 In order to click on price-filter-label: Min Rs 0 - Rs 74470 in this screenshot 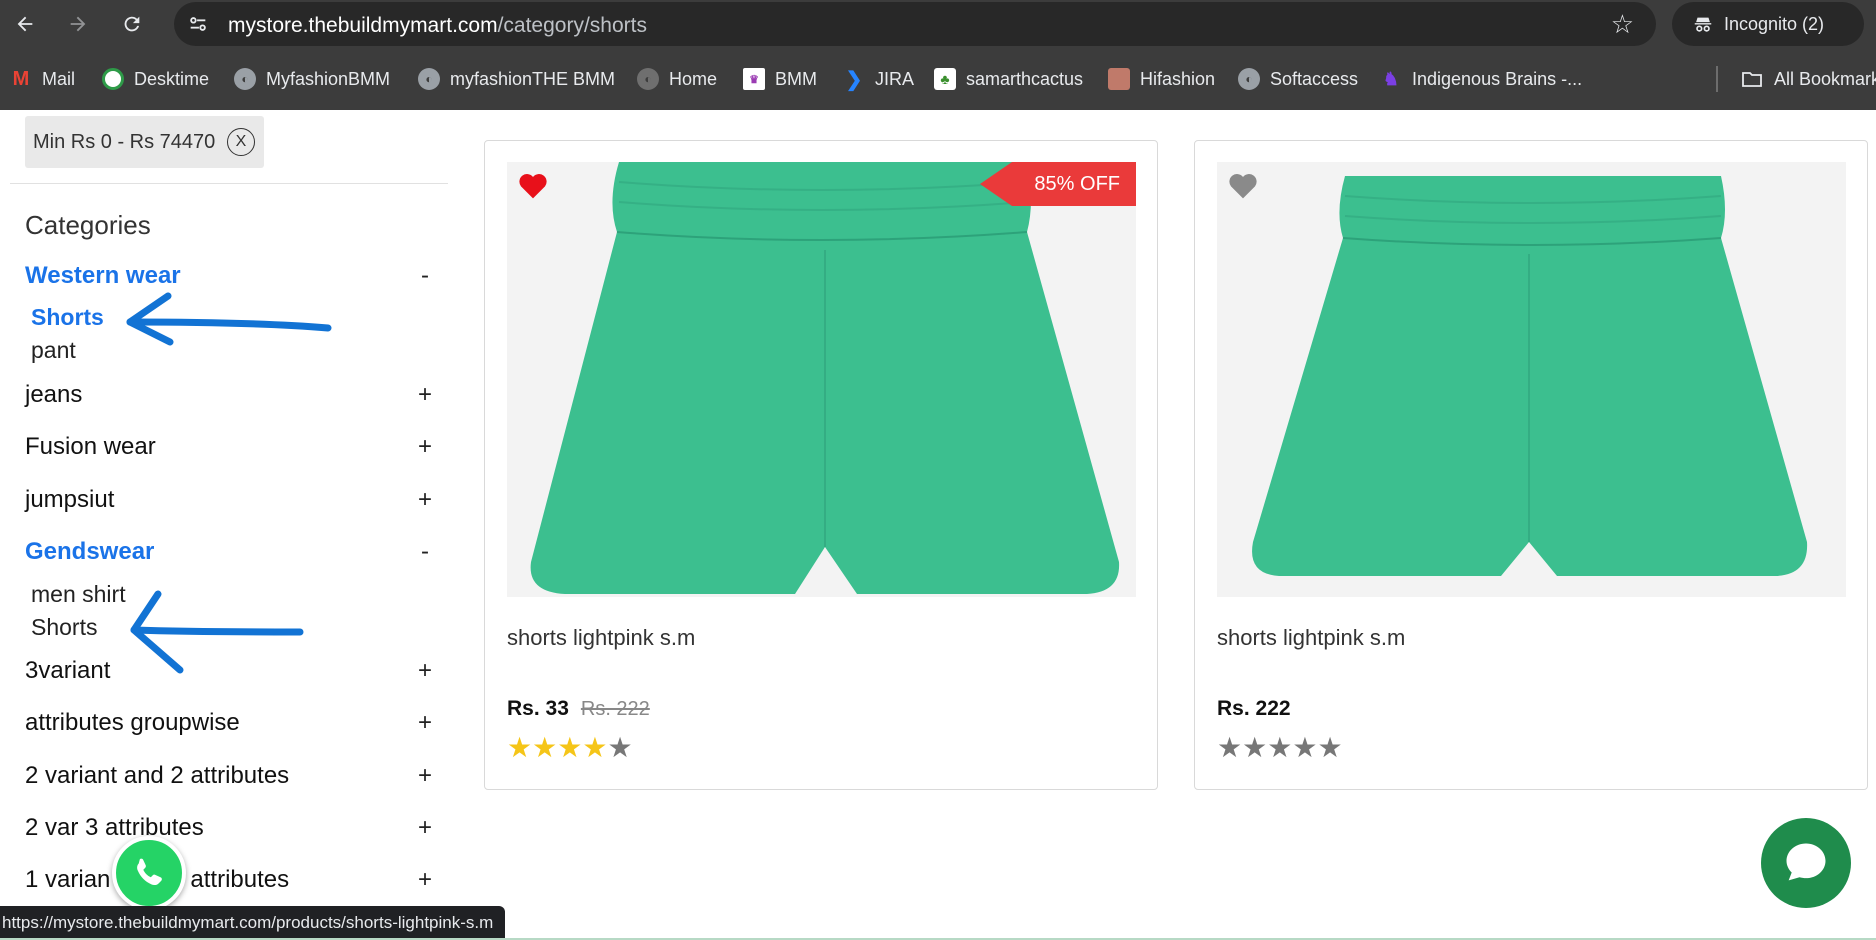, I will do `click(124, 141)`.